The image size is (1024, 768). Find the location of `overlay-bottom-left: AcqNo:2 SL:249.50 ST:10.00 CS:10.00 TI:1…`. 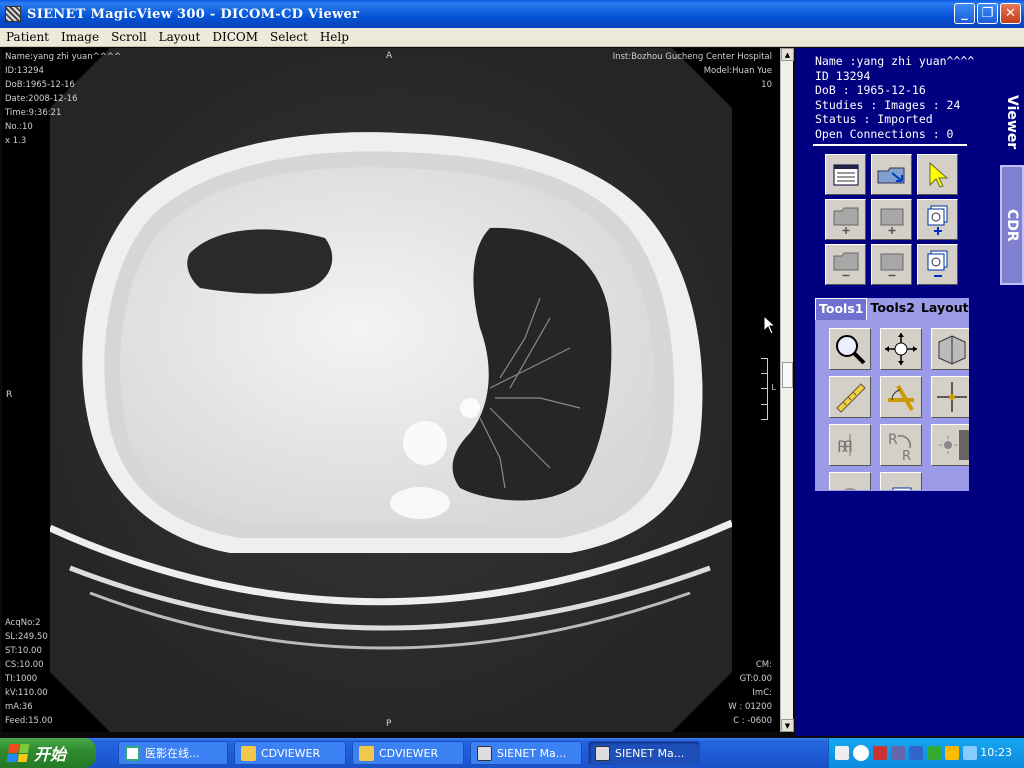

overlay-bottom-left: AcqNo:2 SL:249.50 ST:10.00 CS:10.00 TI:1… is located at coordinates (28, 672).